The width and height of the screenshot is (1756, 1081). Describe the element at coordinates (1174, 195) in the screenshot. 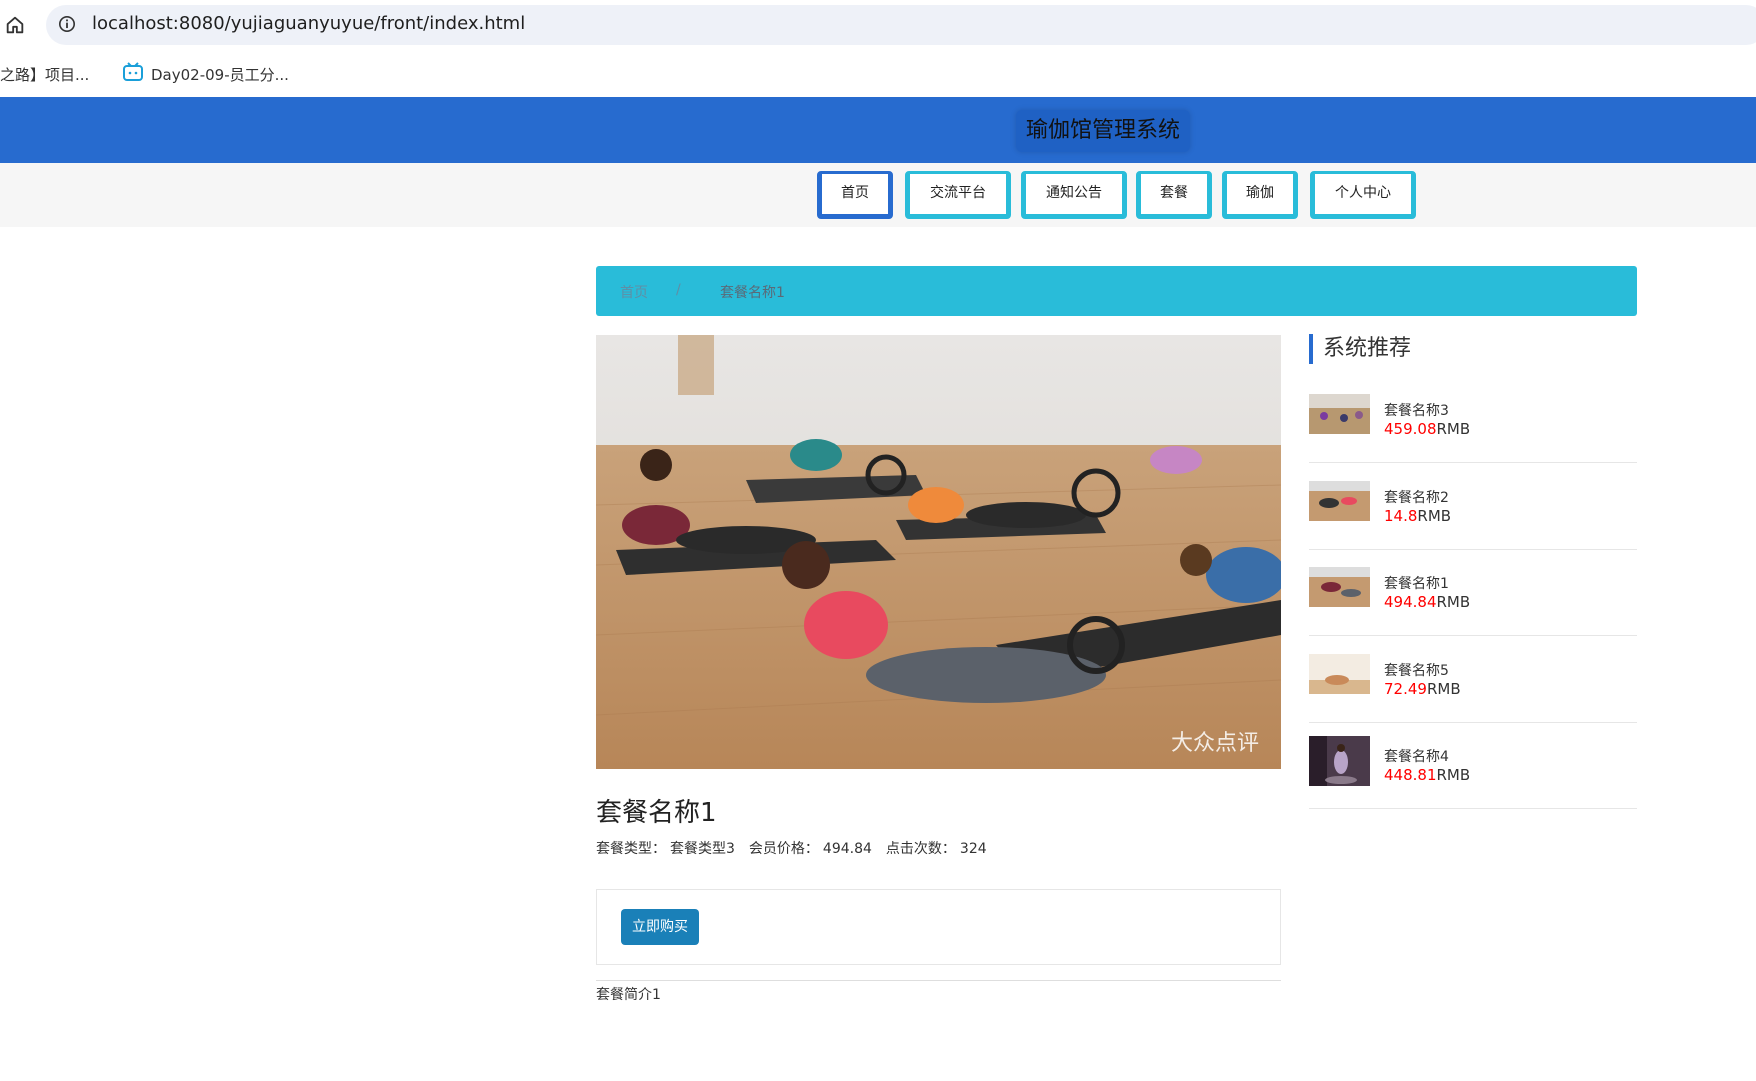

I see `nav-package: 套餐` at that location.